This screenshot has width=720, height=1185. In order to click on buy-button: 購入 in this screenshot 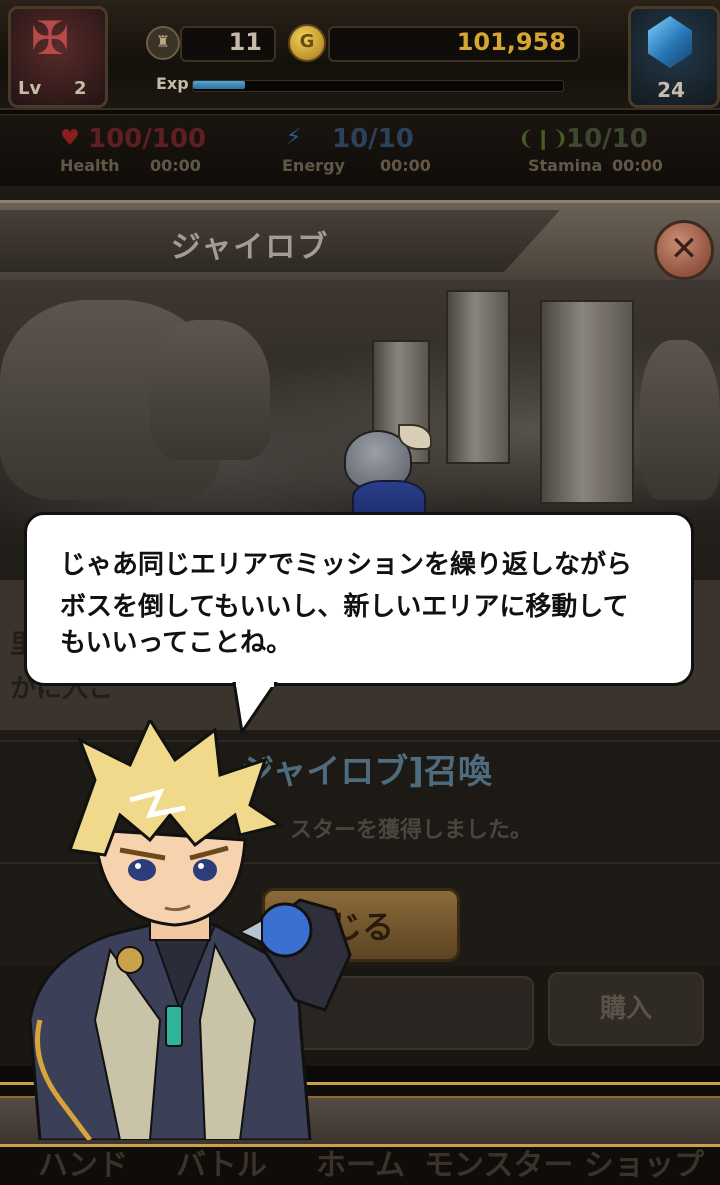, I will do `click(626, 1009)`.